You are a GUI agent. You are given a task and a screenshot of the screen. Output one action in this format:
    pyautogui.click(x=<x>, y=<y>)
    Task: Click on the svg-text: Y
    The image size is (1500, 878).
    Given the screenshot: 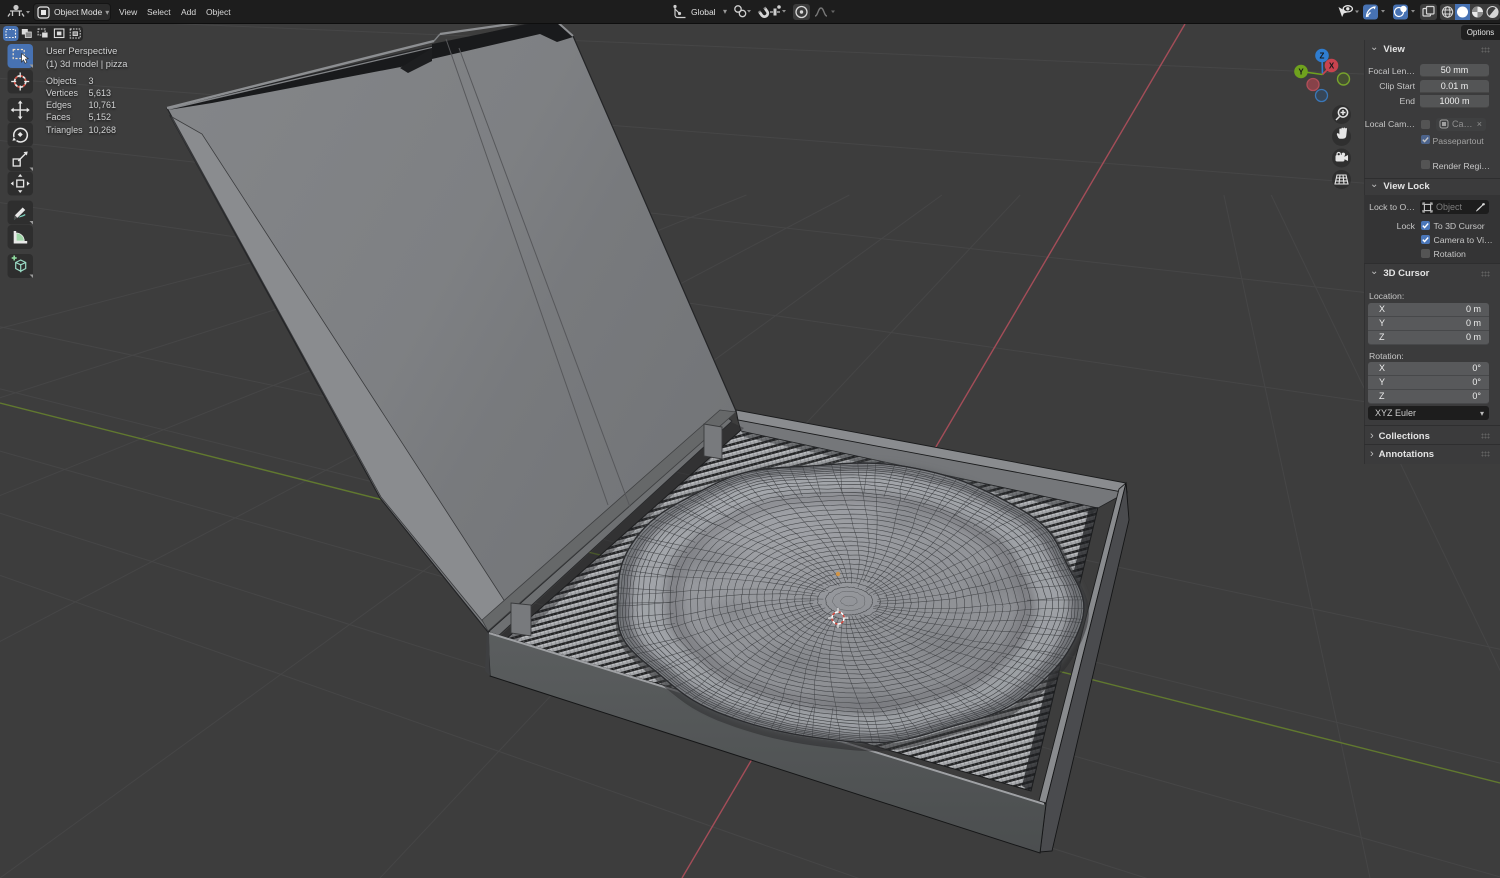 What is the action you would take?
    pyautogui.click(x=1301, y=71)
    